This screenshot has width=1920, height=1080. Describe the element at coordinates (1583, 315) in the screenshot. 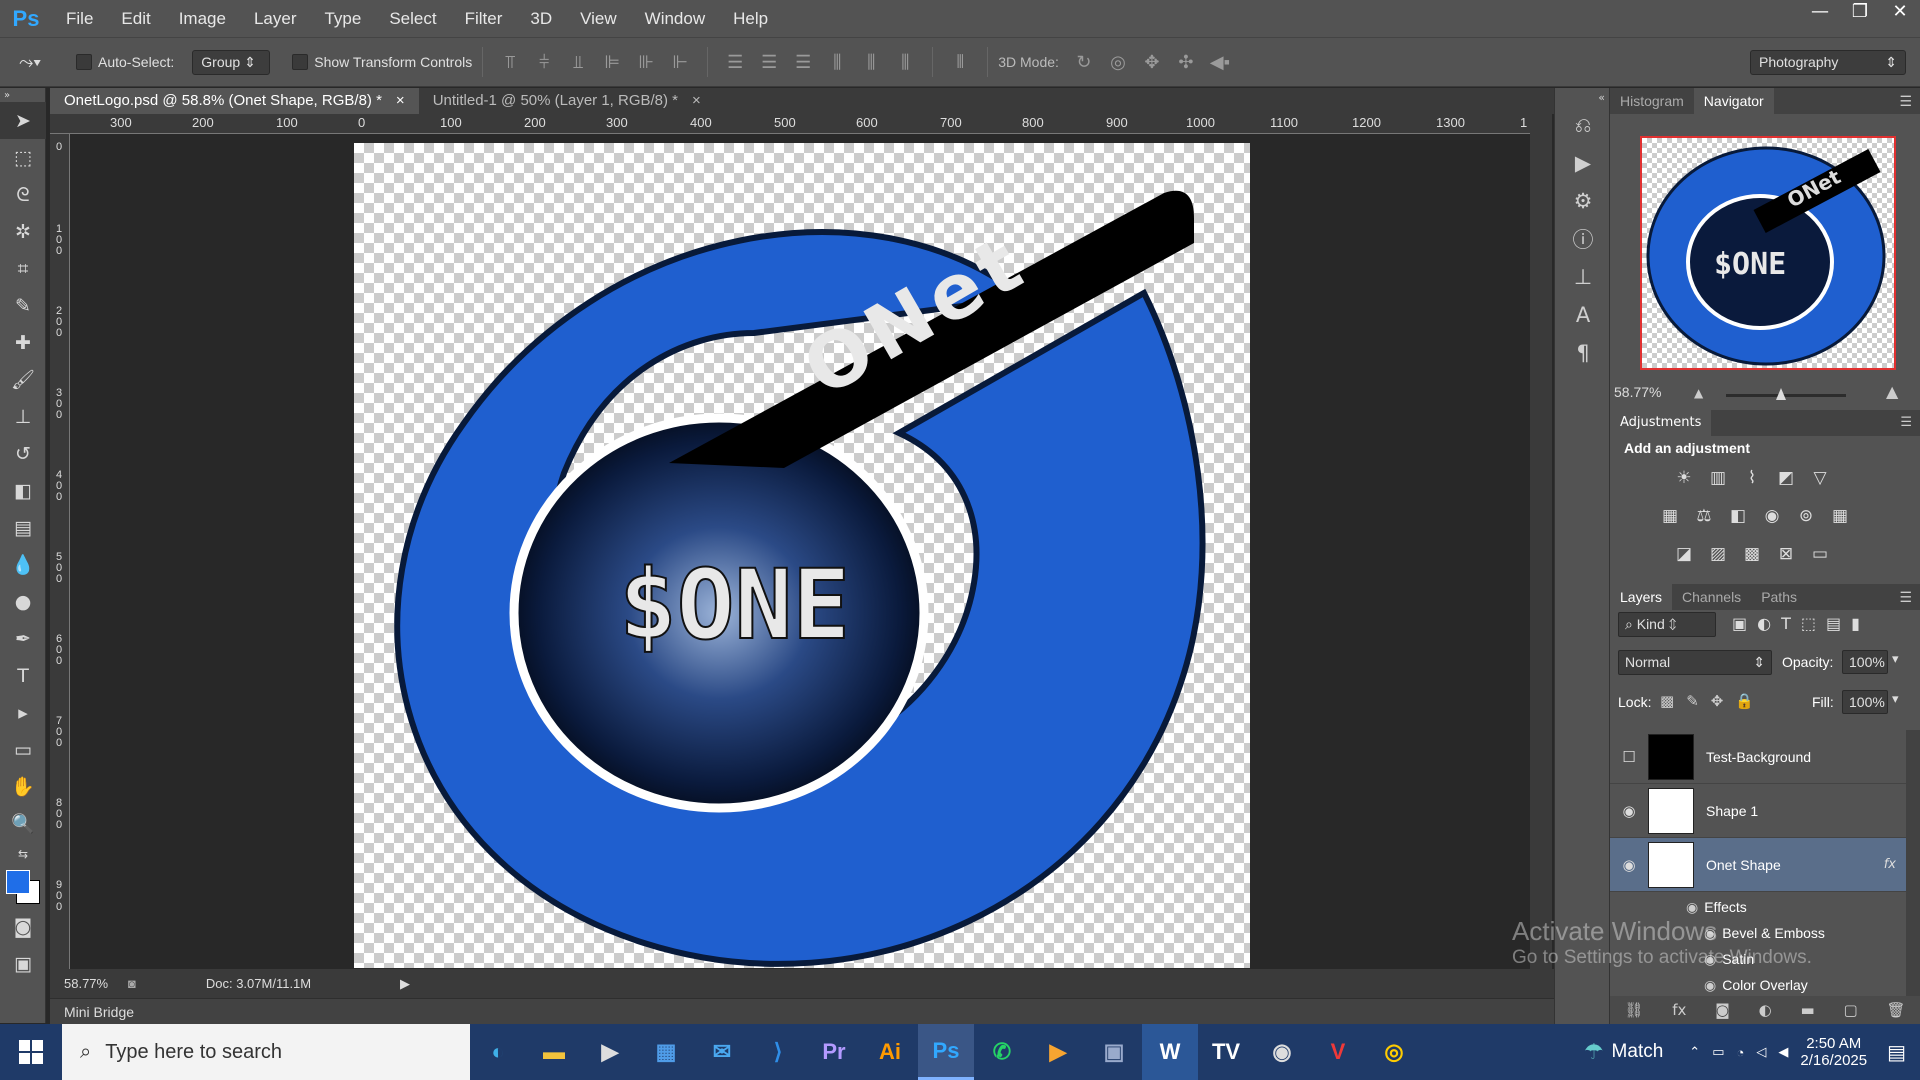

I see `character-panel-icon: A` at that location.